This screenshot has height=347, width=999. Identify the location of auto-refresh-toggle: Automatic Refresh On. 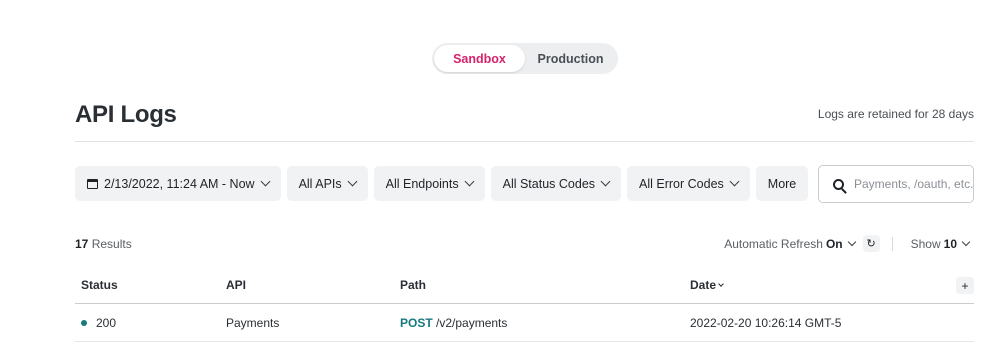
(790, 243).